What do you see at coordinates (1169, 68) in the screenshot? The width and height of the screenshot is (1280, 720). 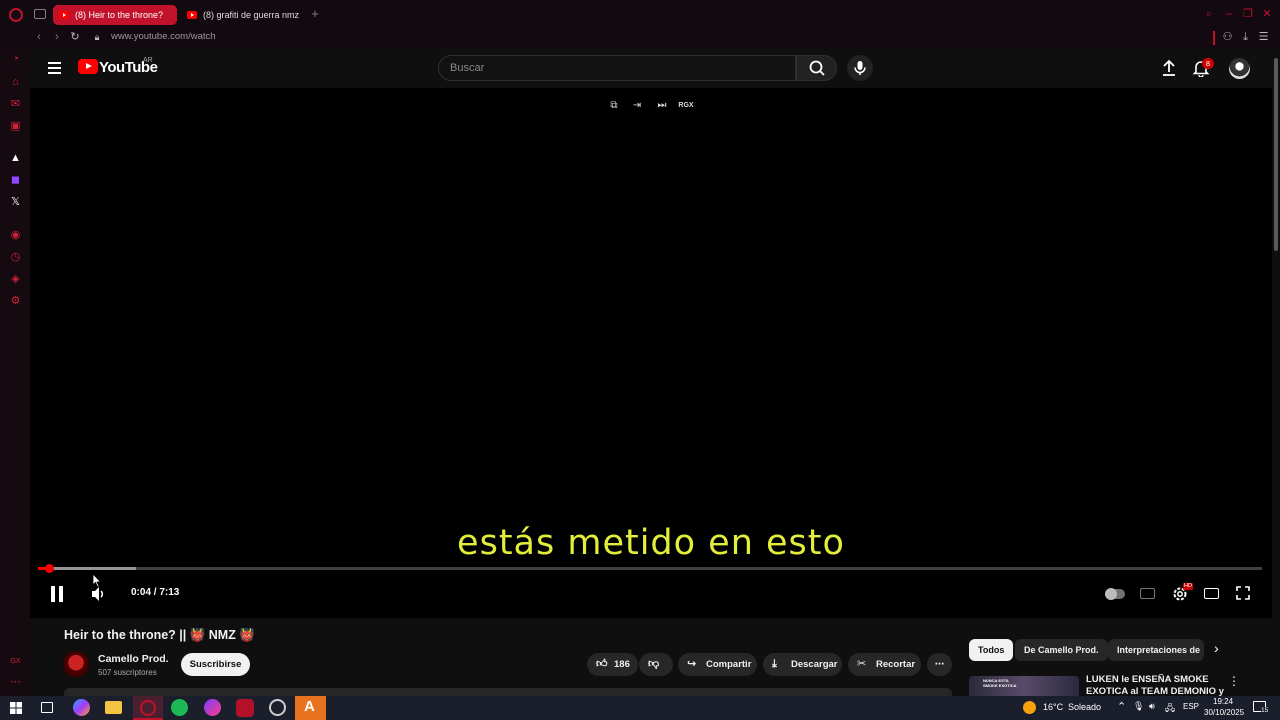 I see `upload-icon` at bounding box center [1169, 68].